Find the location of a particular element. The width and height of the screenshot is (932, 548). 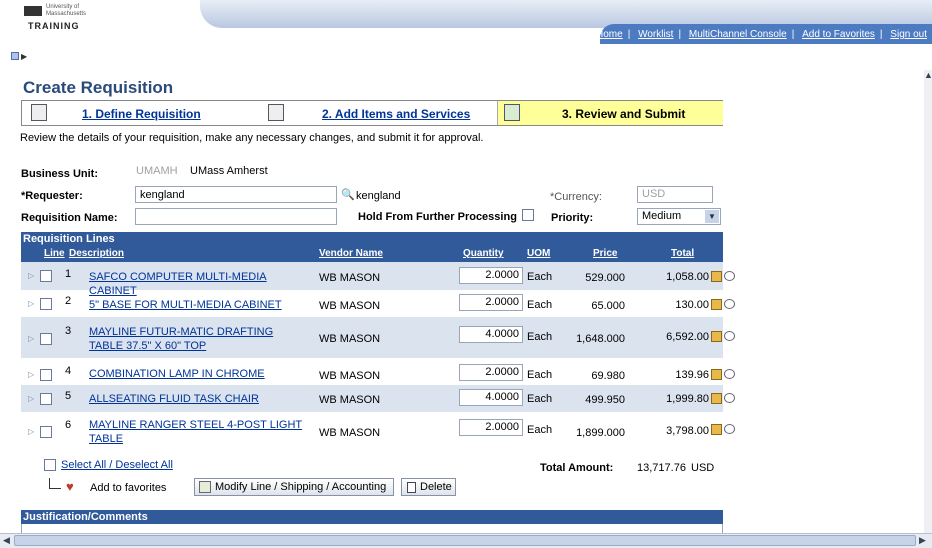

horizontal-scroll-thumb is located at coordinates (465, 540).